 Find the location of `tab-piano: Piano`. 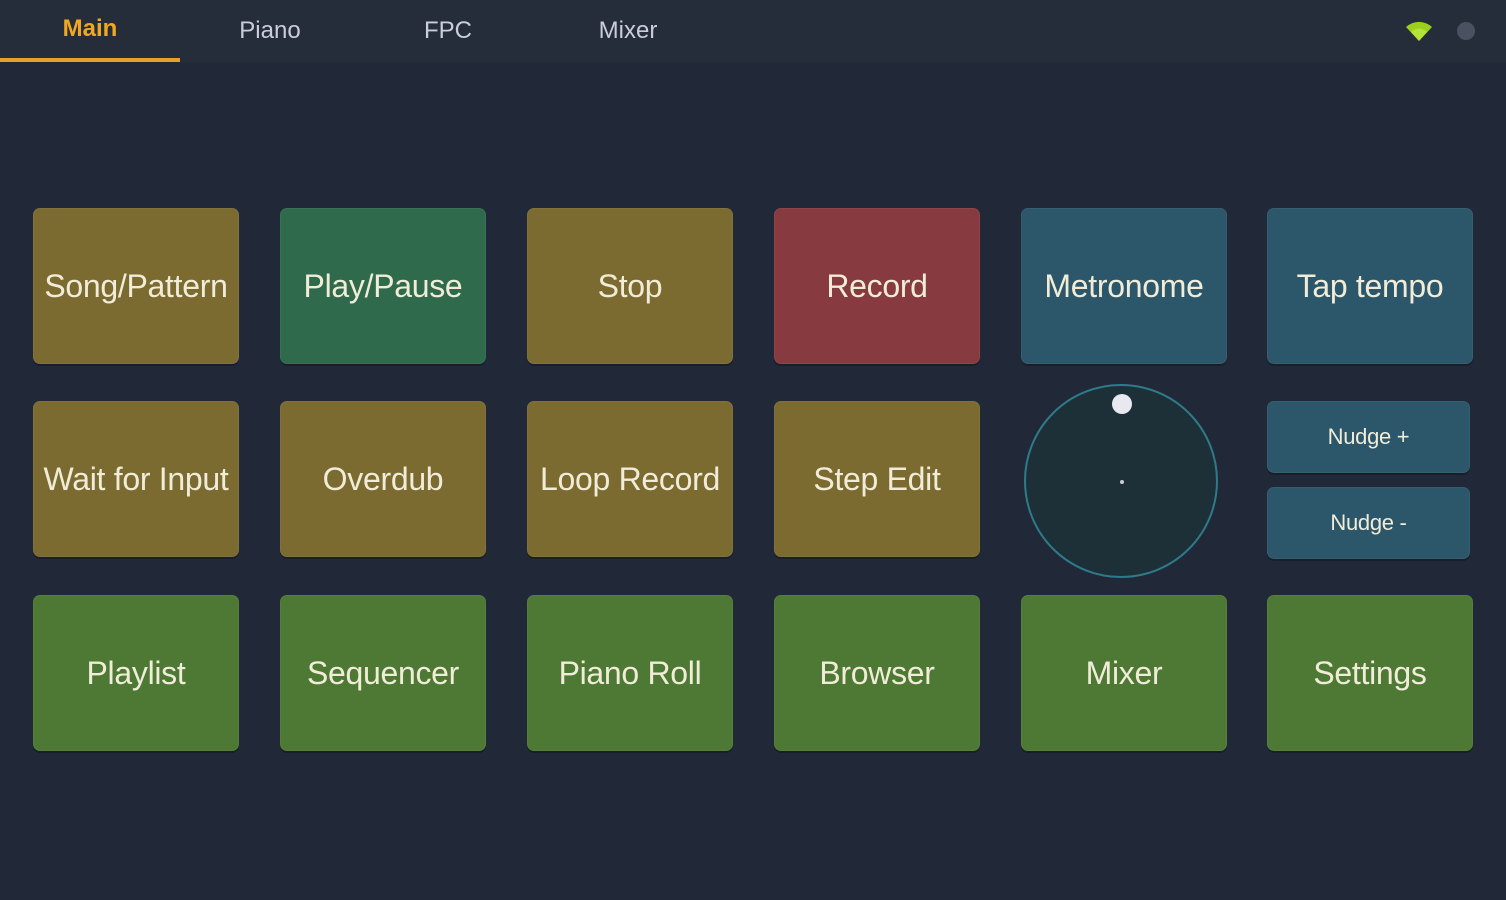

tab-piano: Piano is located at coordinates (270, 31).